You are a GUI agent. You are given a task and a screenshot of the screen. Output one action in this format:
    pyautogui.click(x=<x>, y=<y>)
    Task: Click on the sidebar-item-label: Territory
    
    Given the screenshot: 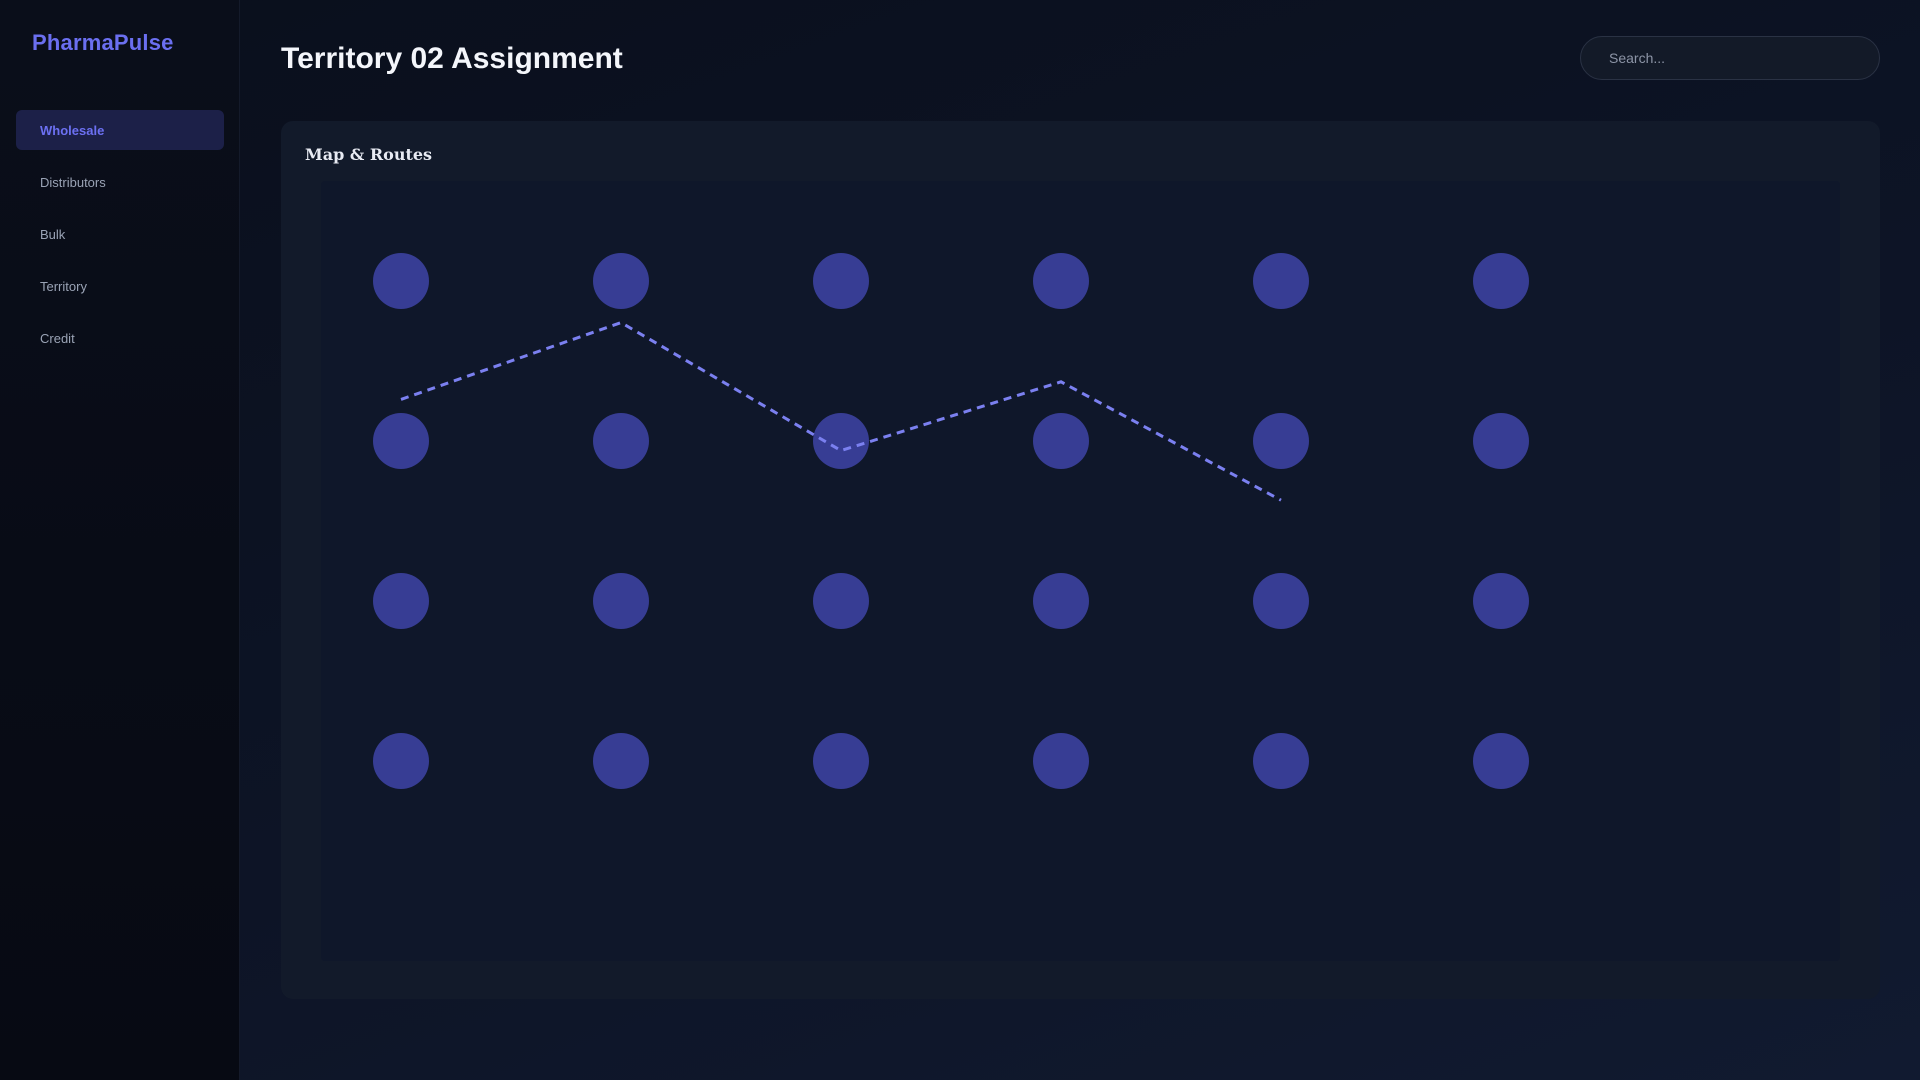 What is the action you would take?
    pyautogui.click(x=63, y=286)
    